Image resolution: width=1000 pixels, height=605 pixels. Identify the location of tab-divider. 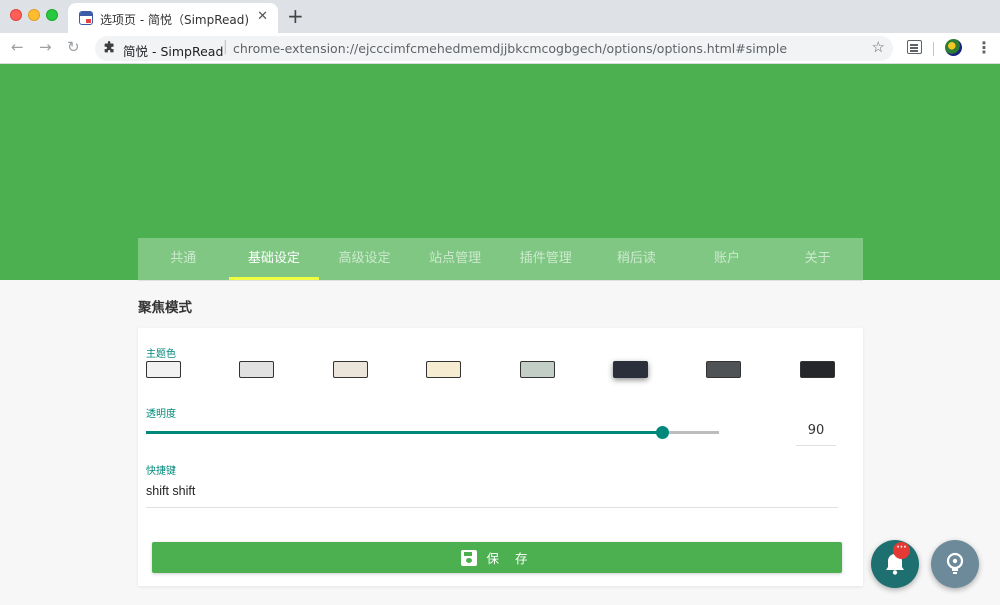
(500, 280).